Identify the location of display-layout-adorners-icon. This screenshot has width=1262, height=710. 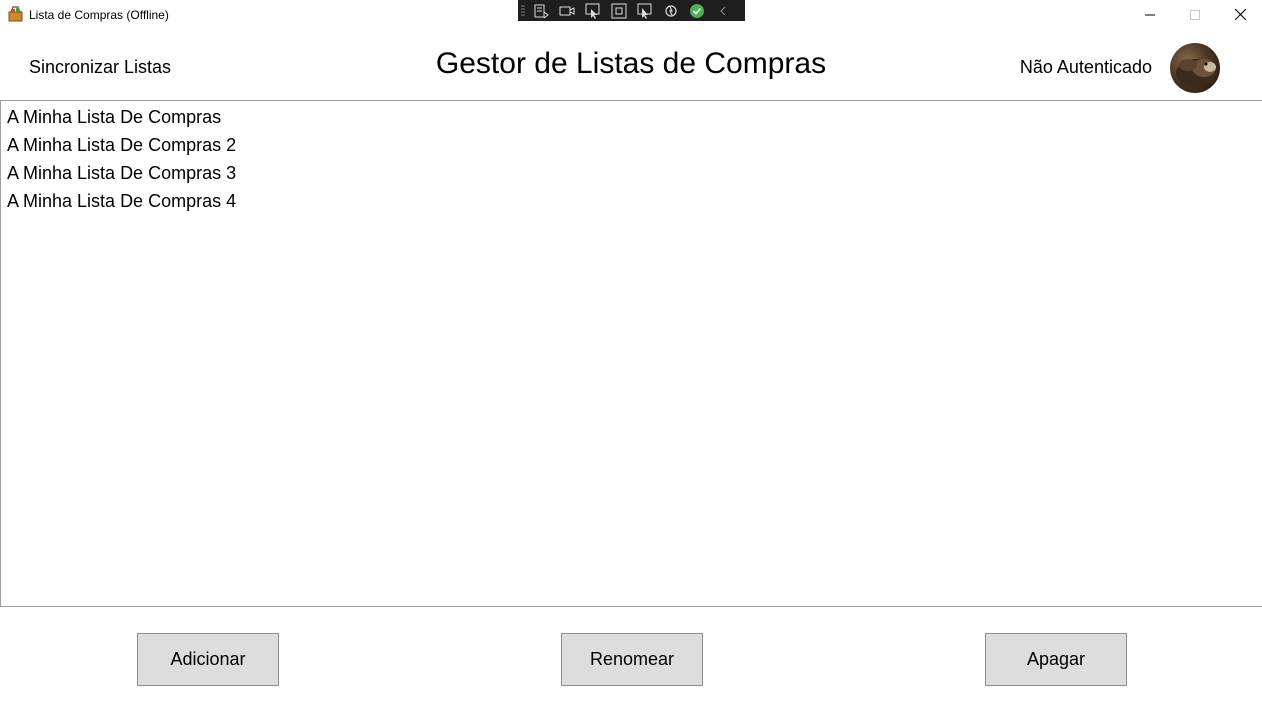
(619, 10).